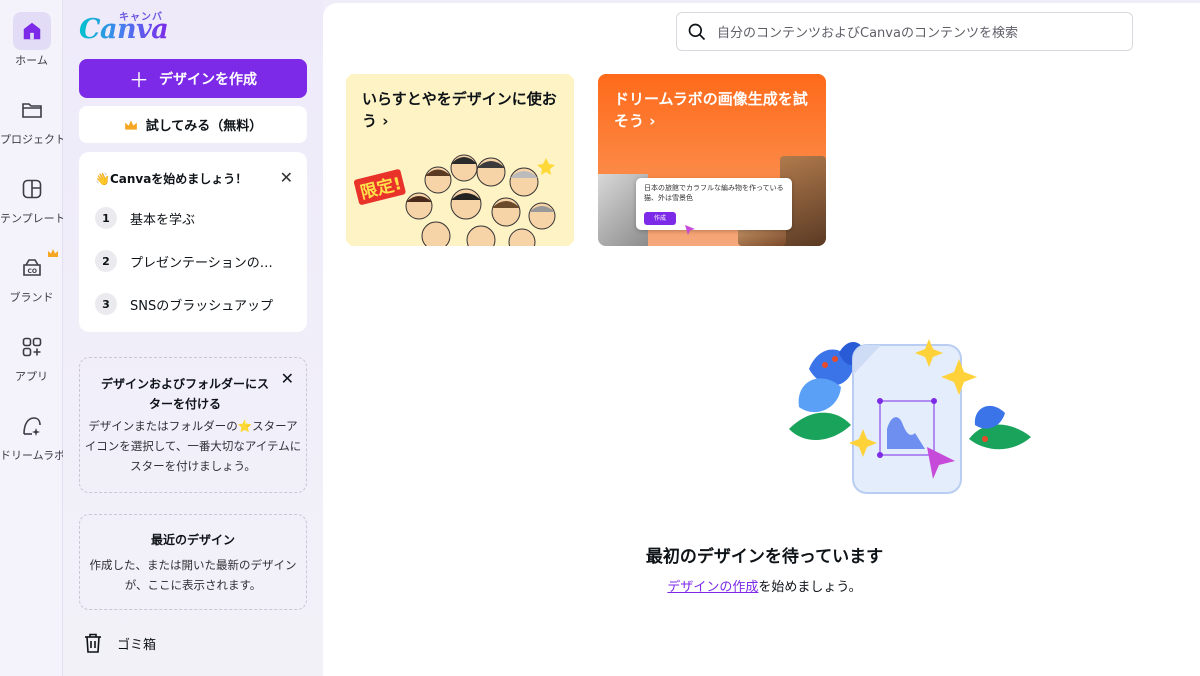 The height and width of the screenshot is (676, 1200). I want to click on step-sns: 3 SNSのブラッシュアップ, so click(195, 304).